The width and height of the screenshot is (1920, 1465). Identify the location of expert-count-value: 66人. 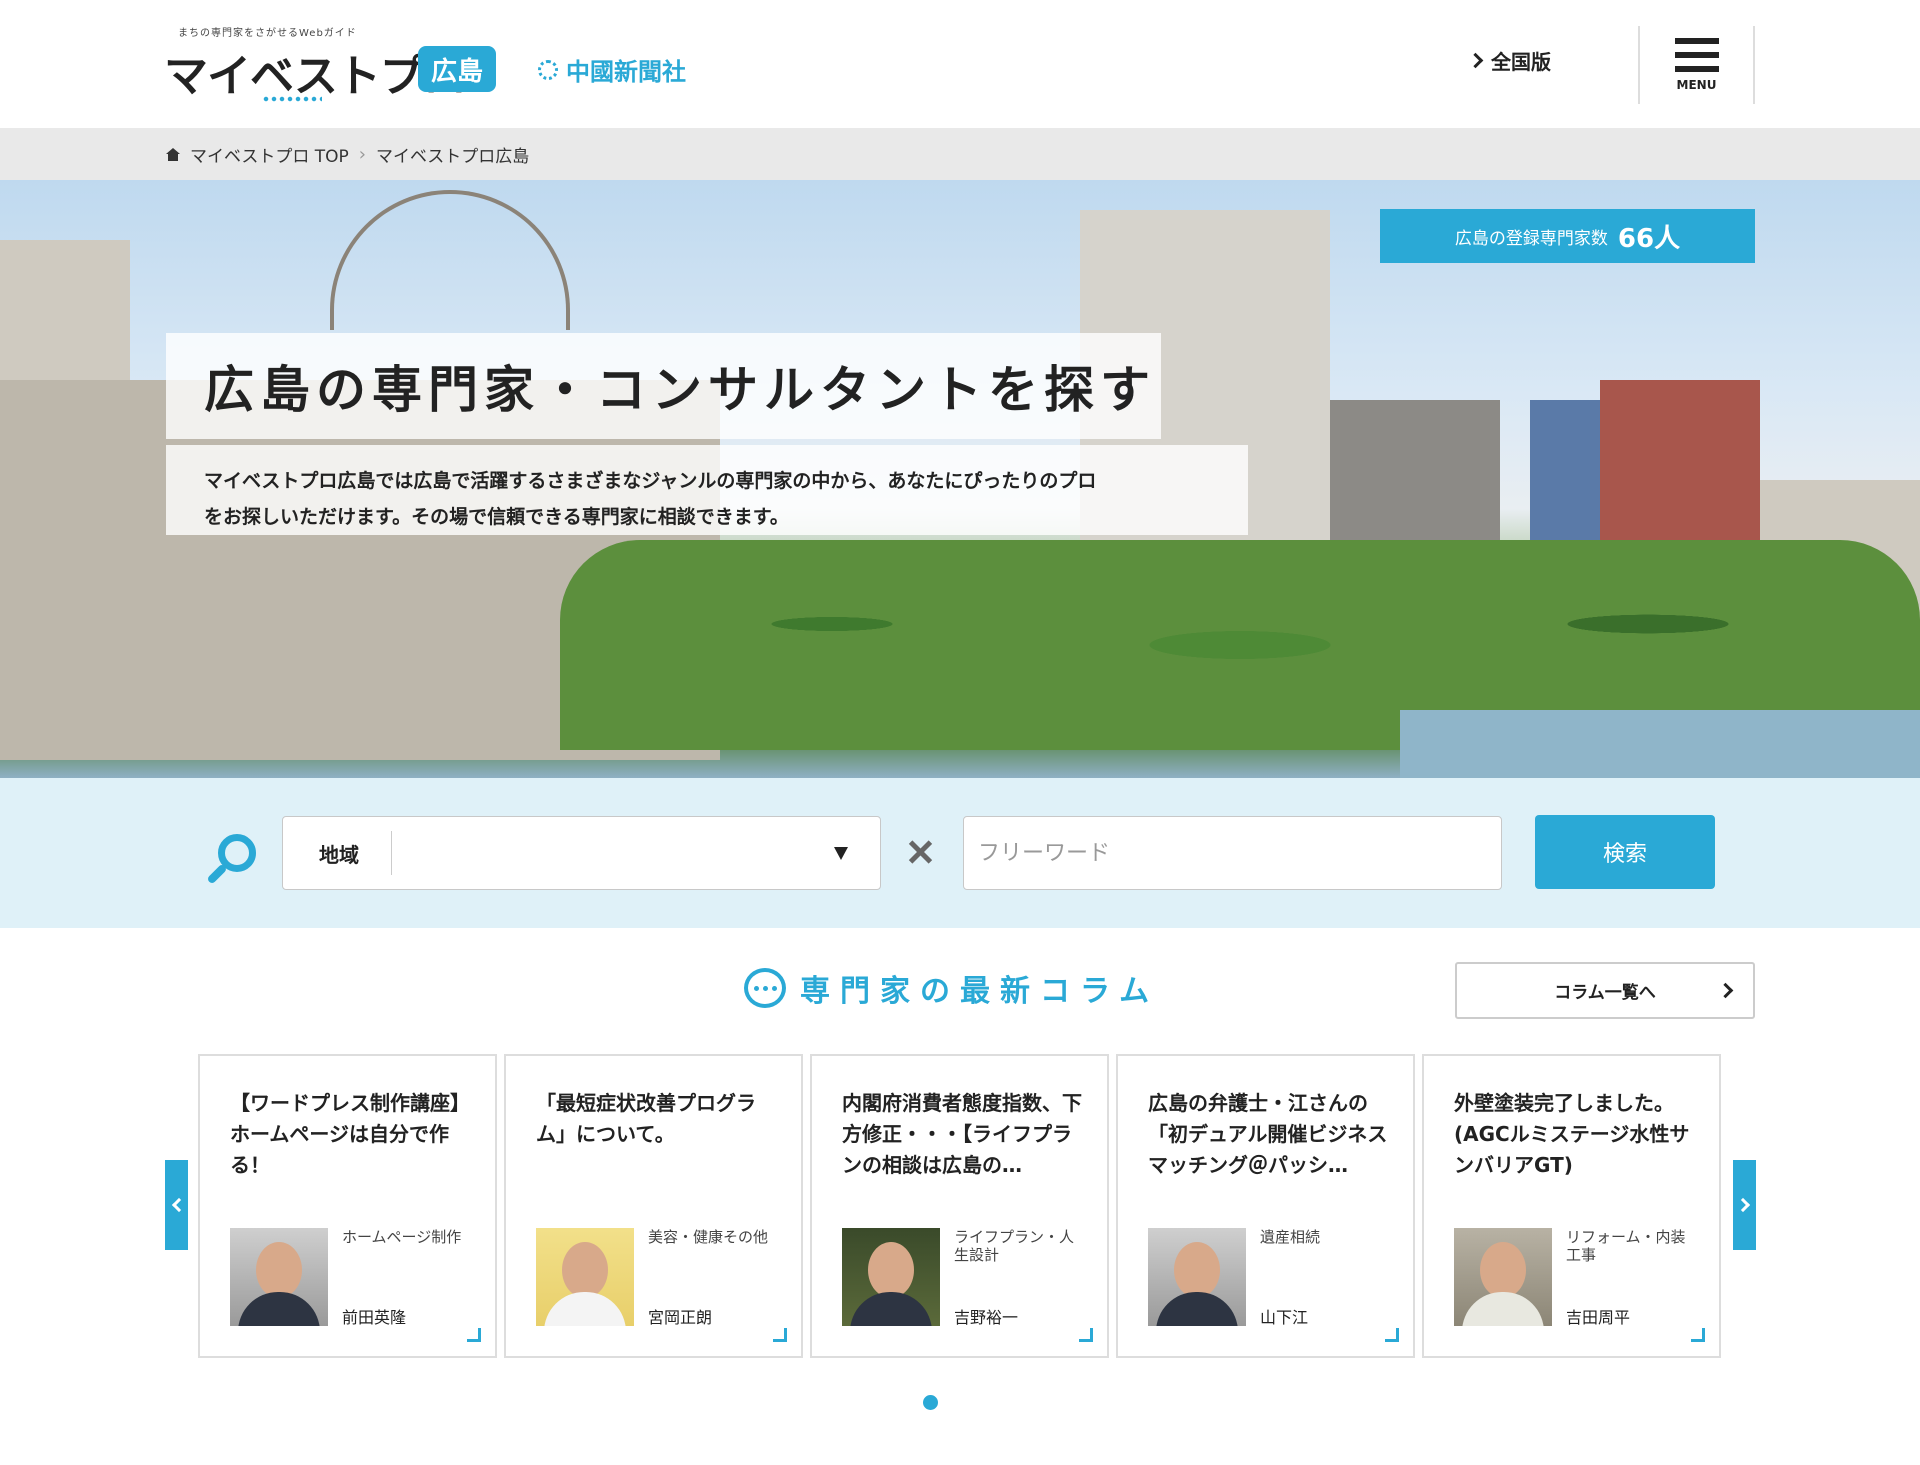
(1649, 238).